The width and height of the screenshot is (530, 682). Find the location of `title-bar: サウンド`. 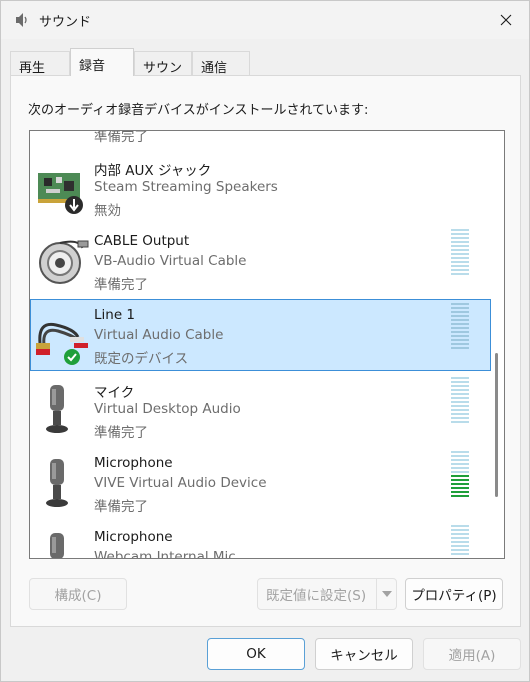

title-bar: サウンド is located at coordinates (265, 20).